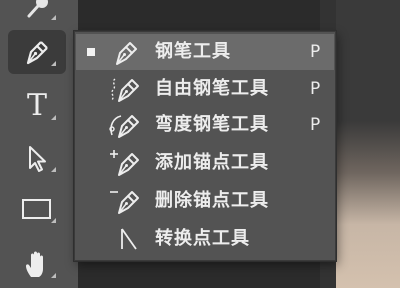  I want to click on pen-tool-icon, so click(37, 53).